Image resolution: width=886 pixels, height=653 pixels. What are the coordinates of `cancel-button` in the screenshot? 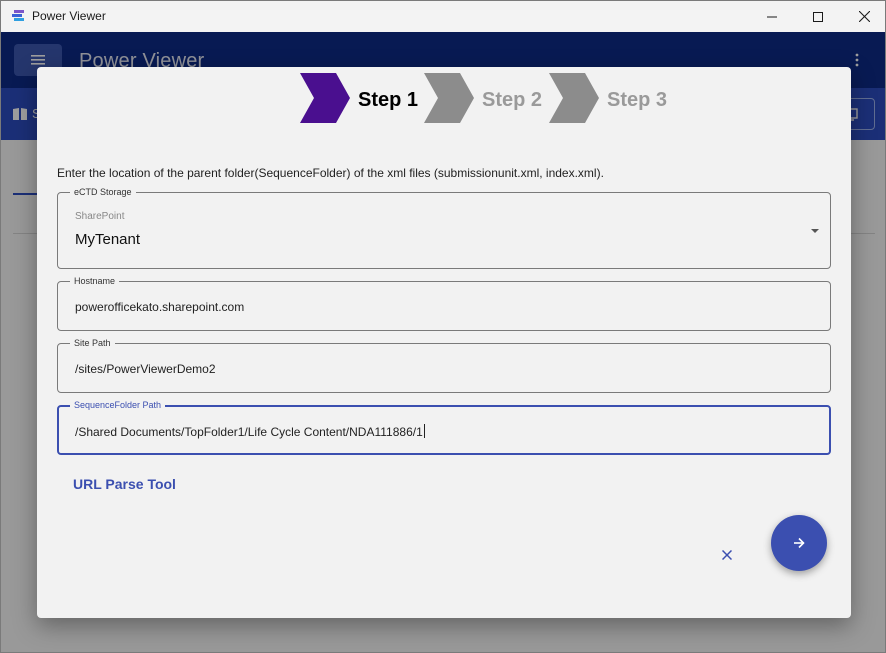 It's located at (727, 555).